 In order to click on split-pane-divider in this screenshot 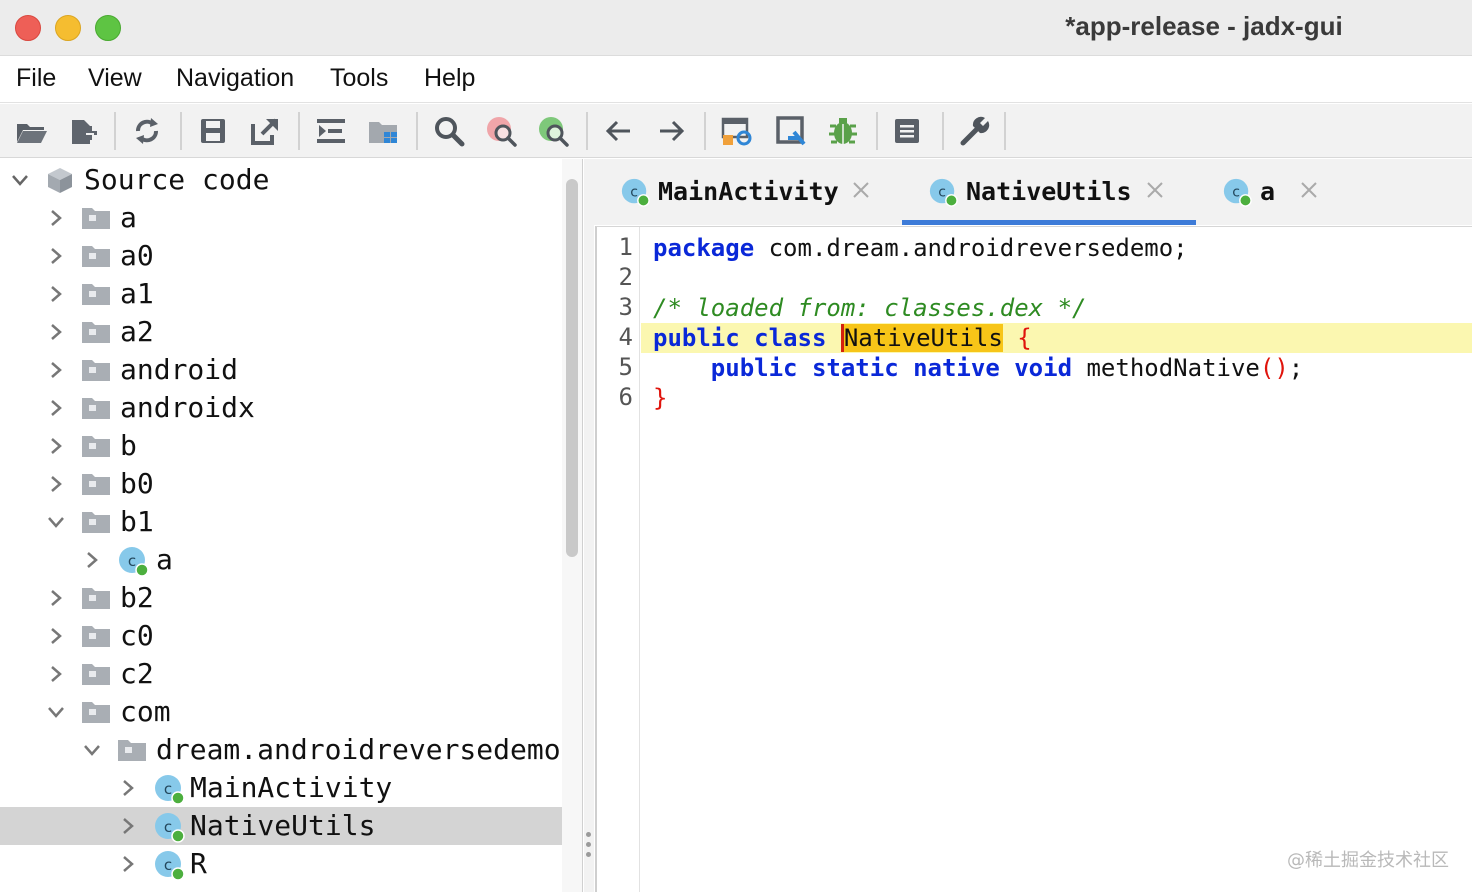, I will do `click(589, 525)`.